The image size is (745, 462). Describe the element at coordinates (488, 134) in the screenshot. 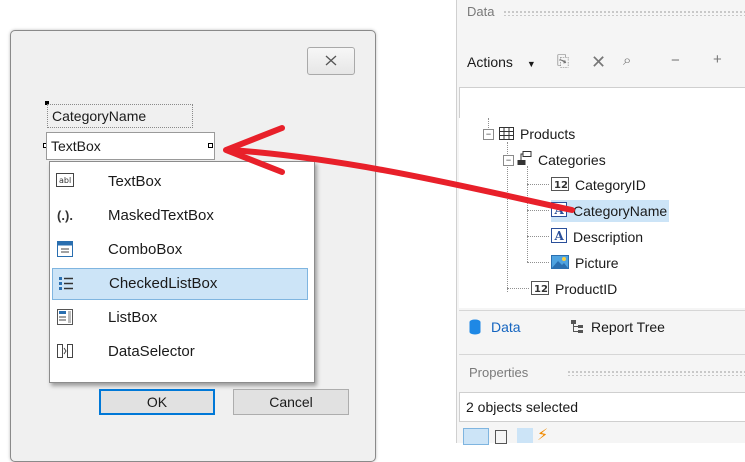

I see `expander-products: −` at that location.